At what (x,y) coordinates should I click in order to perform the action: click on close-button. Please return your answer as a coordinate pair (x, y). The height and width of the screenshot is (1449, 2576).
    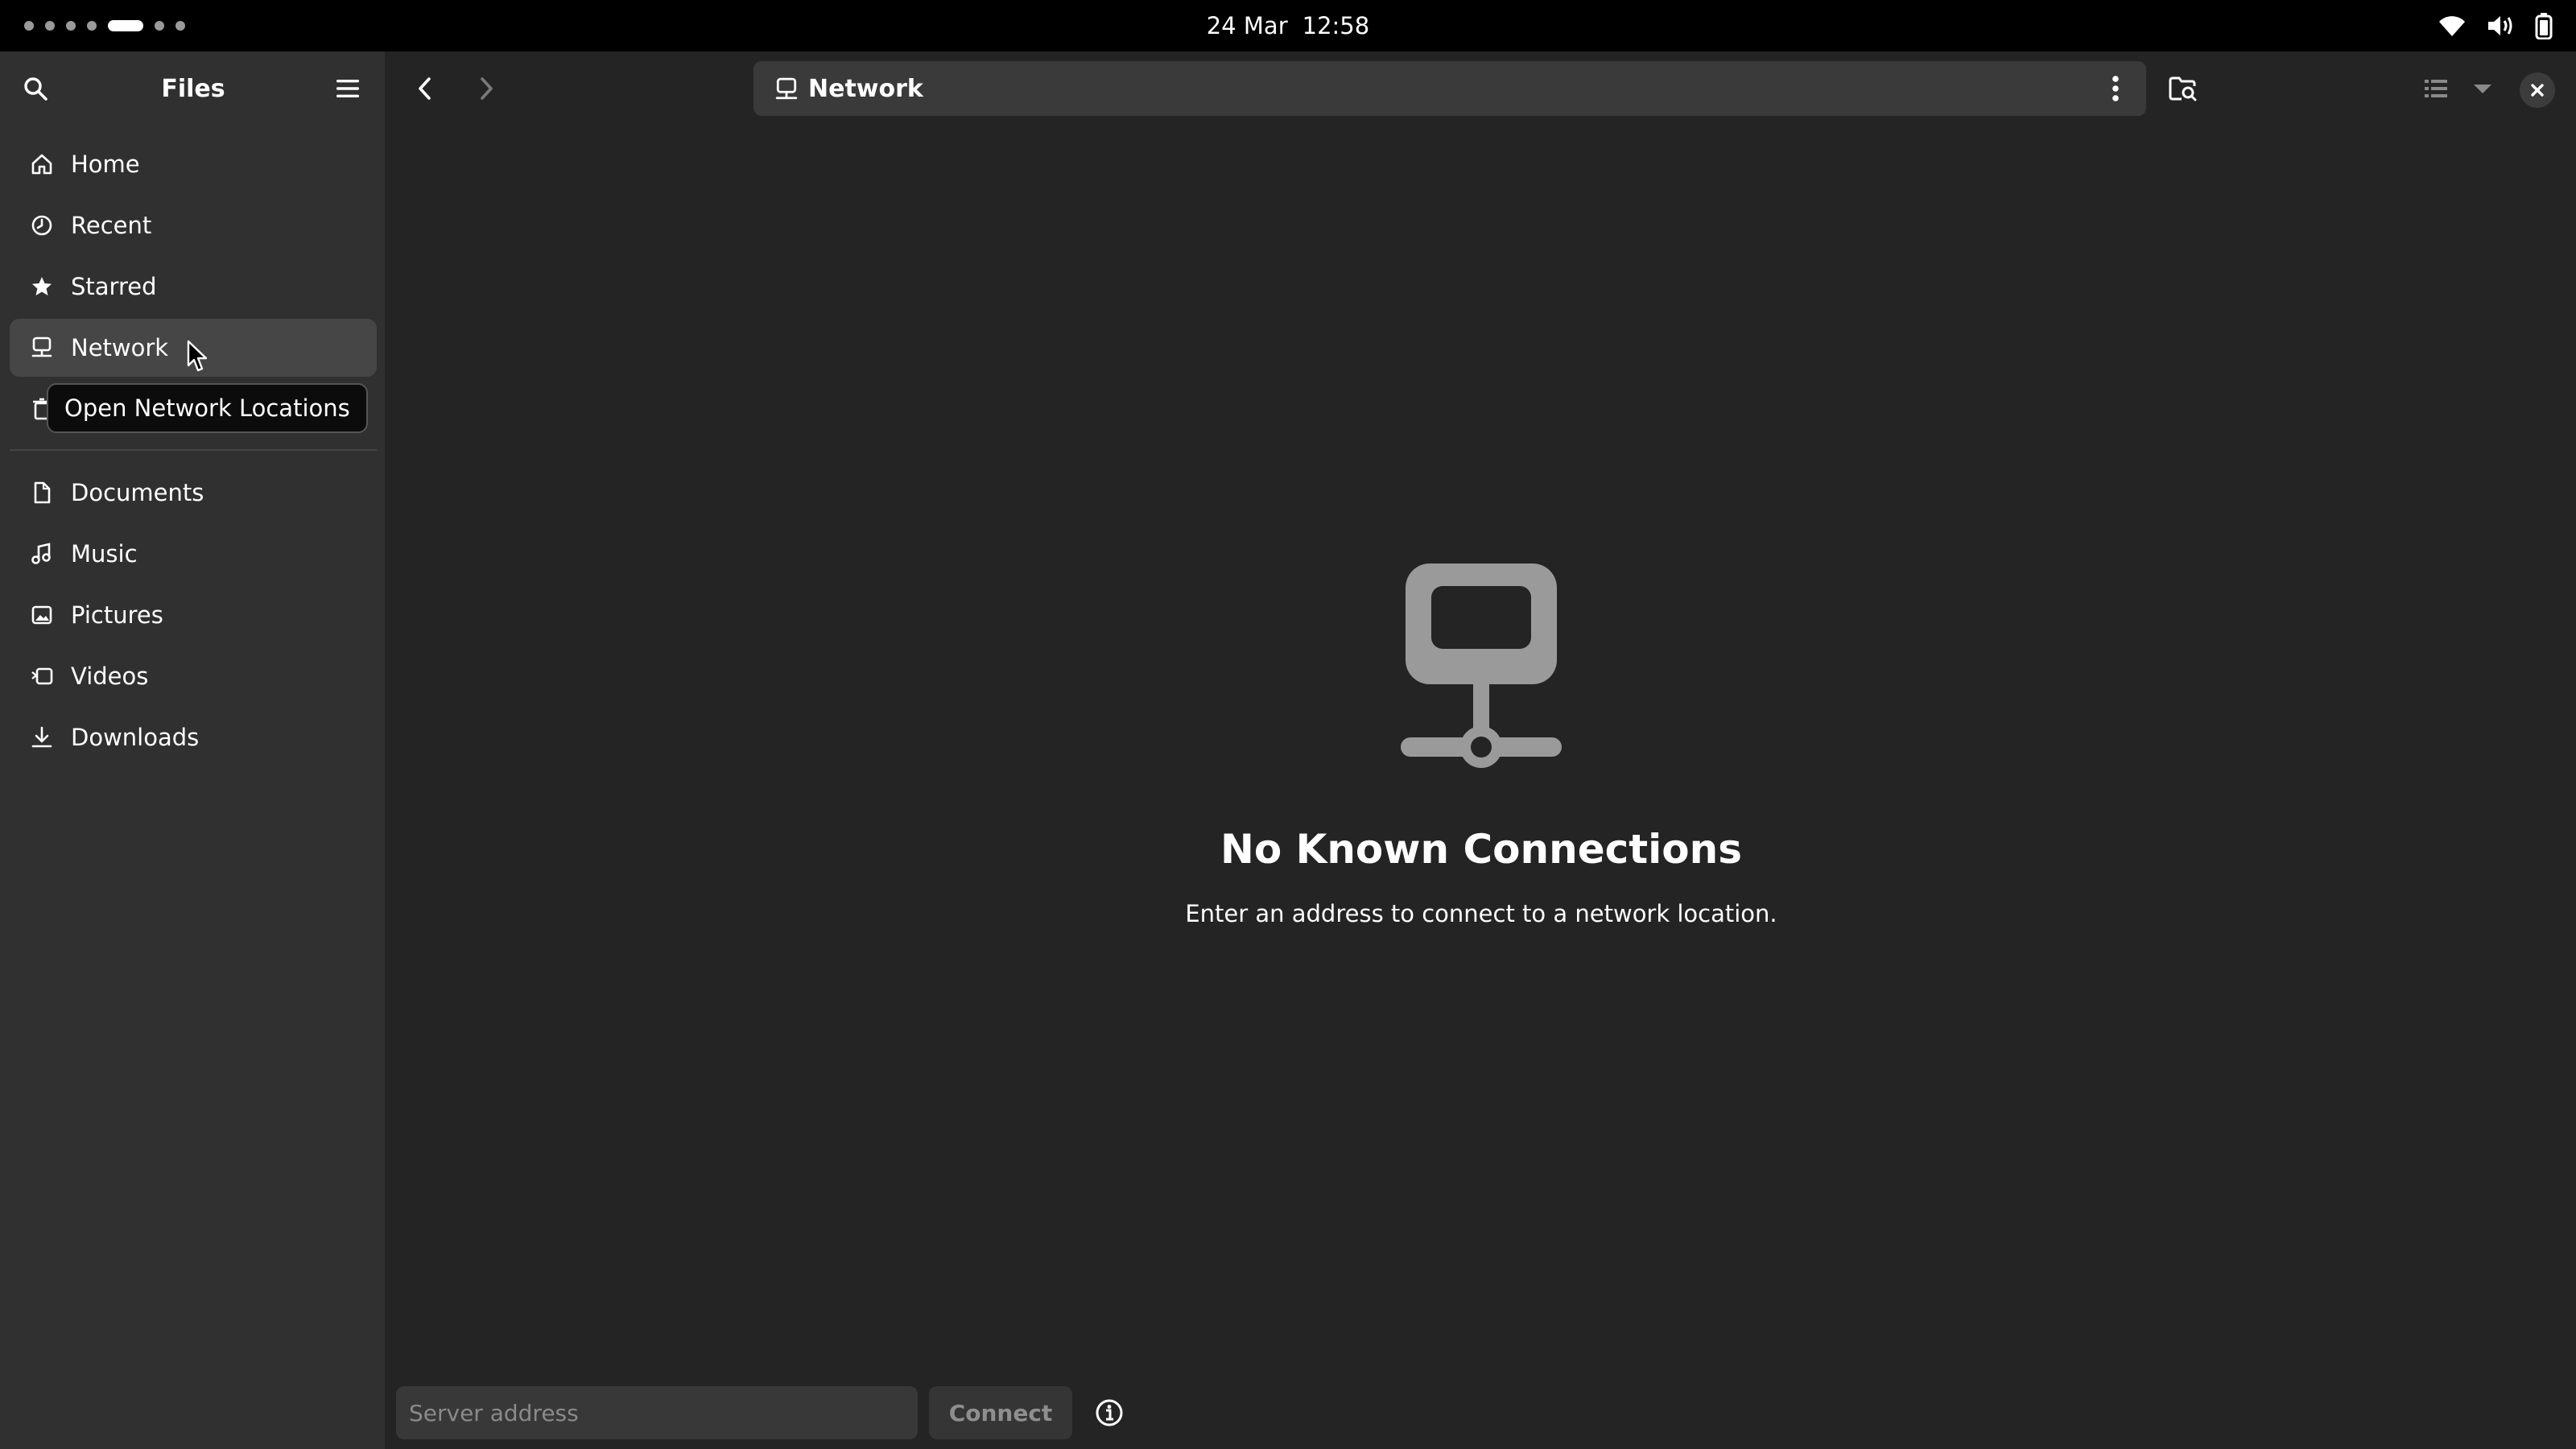
    Looking at the image, I should click on (2537, 90).